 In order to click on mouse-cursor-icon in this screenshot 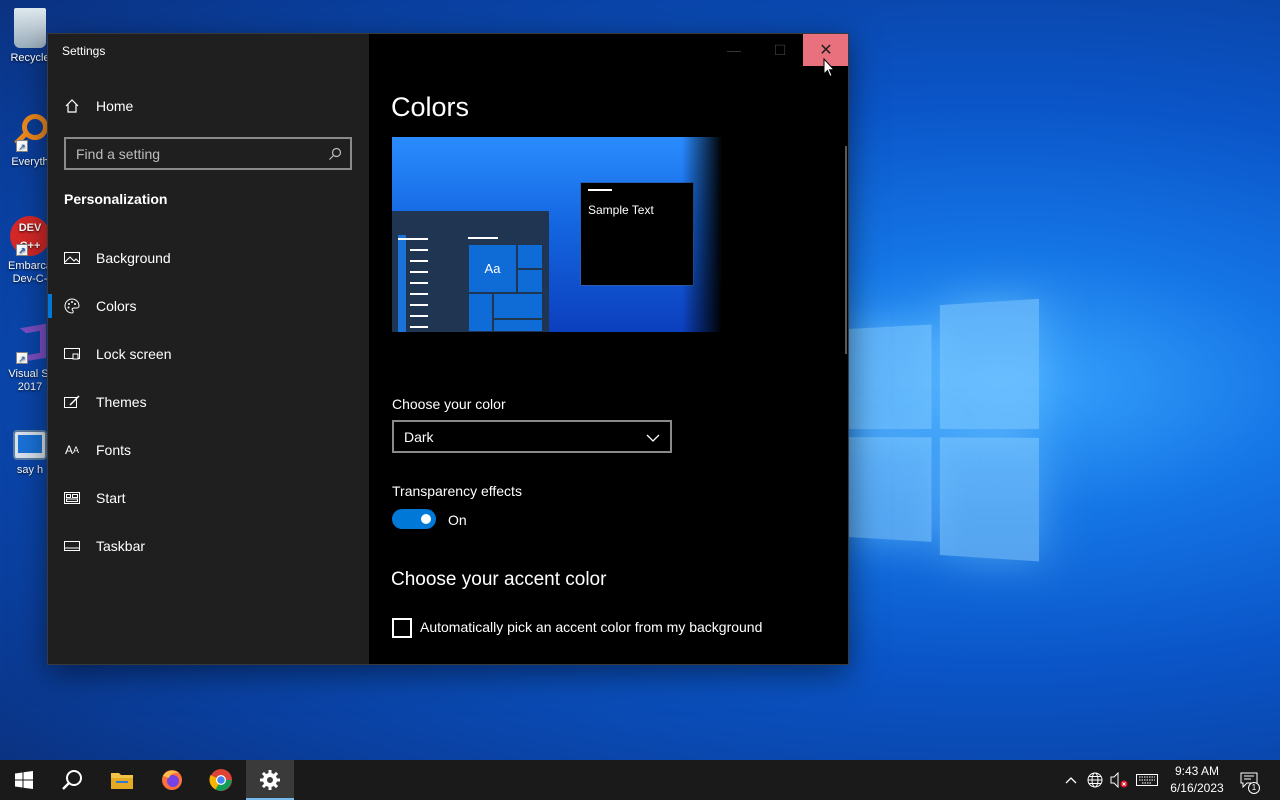, I will do `click(829, 68)`.